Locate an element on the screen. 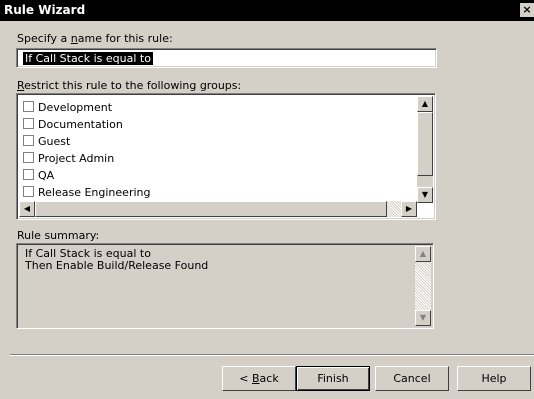  back-button-mnemonic: B is located at coordinates (256, 378).